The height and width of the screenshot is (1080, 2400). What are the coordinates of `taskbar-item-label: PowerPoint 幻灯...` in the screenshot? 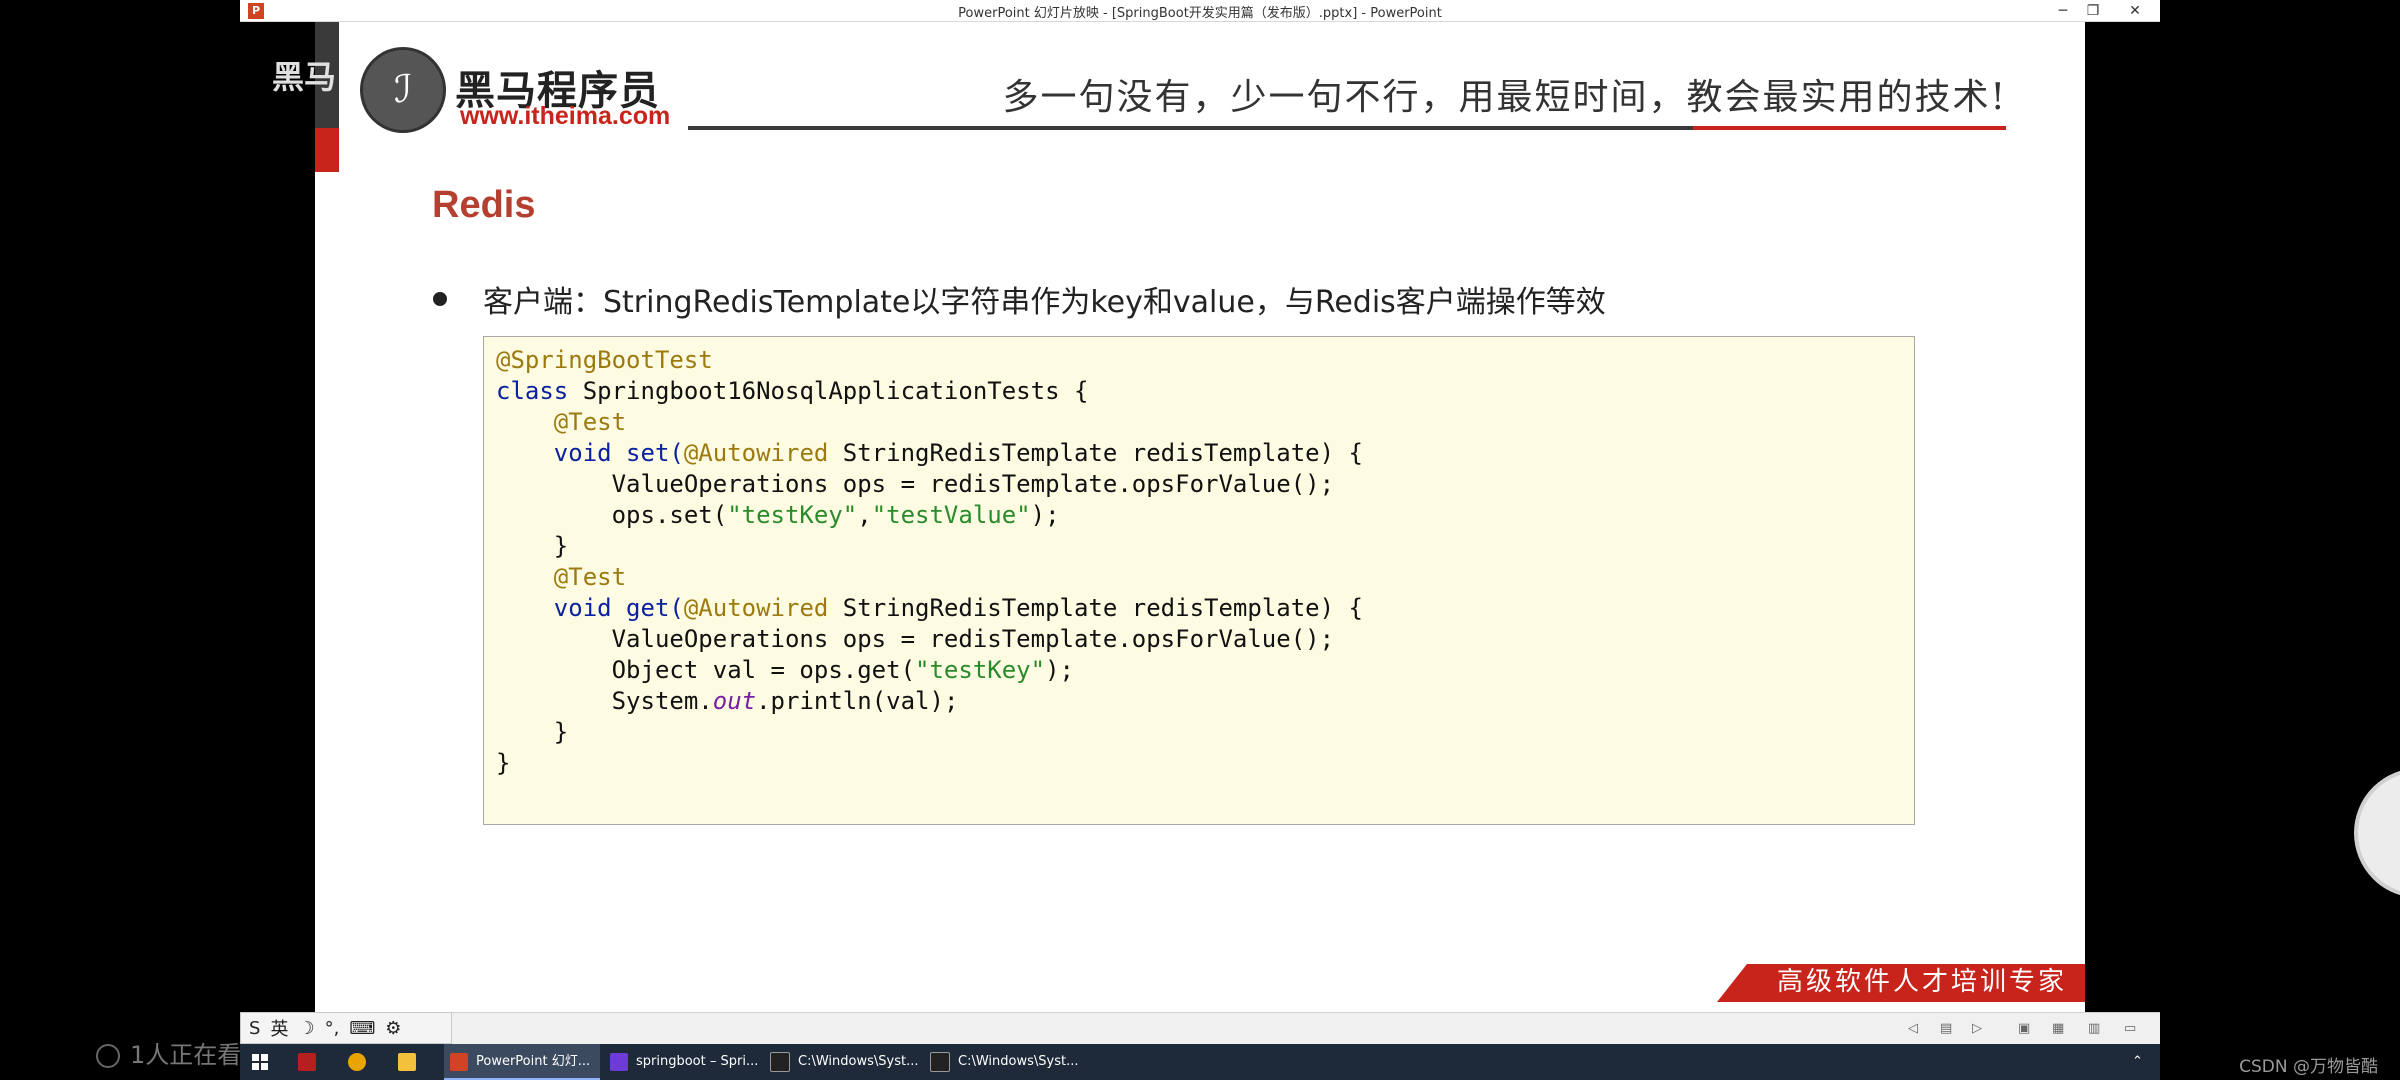 It's located at (533, 1061).